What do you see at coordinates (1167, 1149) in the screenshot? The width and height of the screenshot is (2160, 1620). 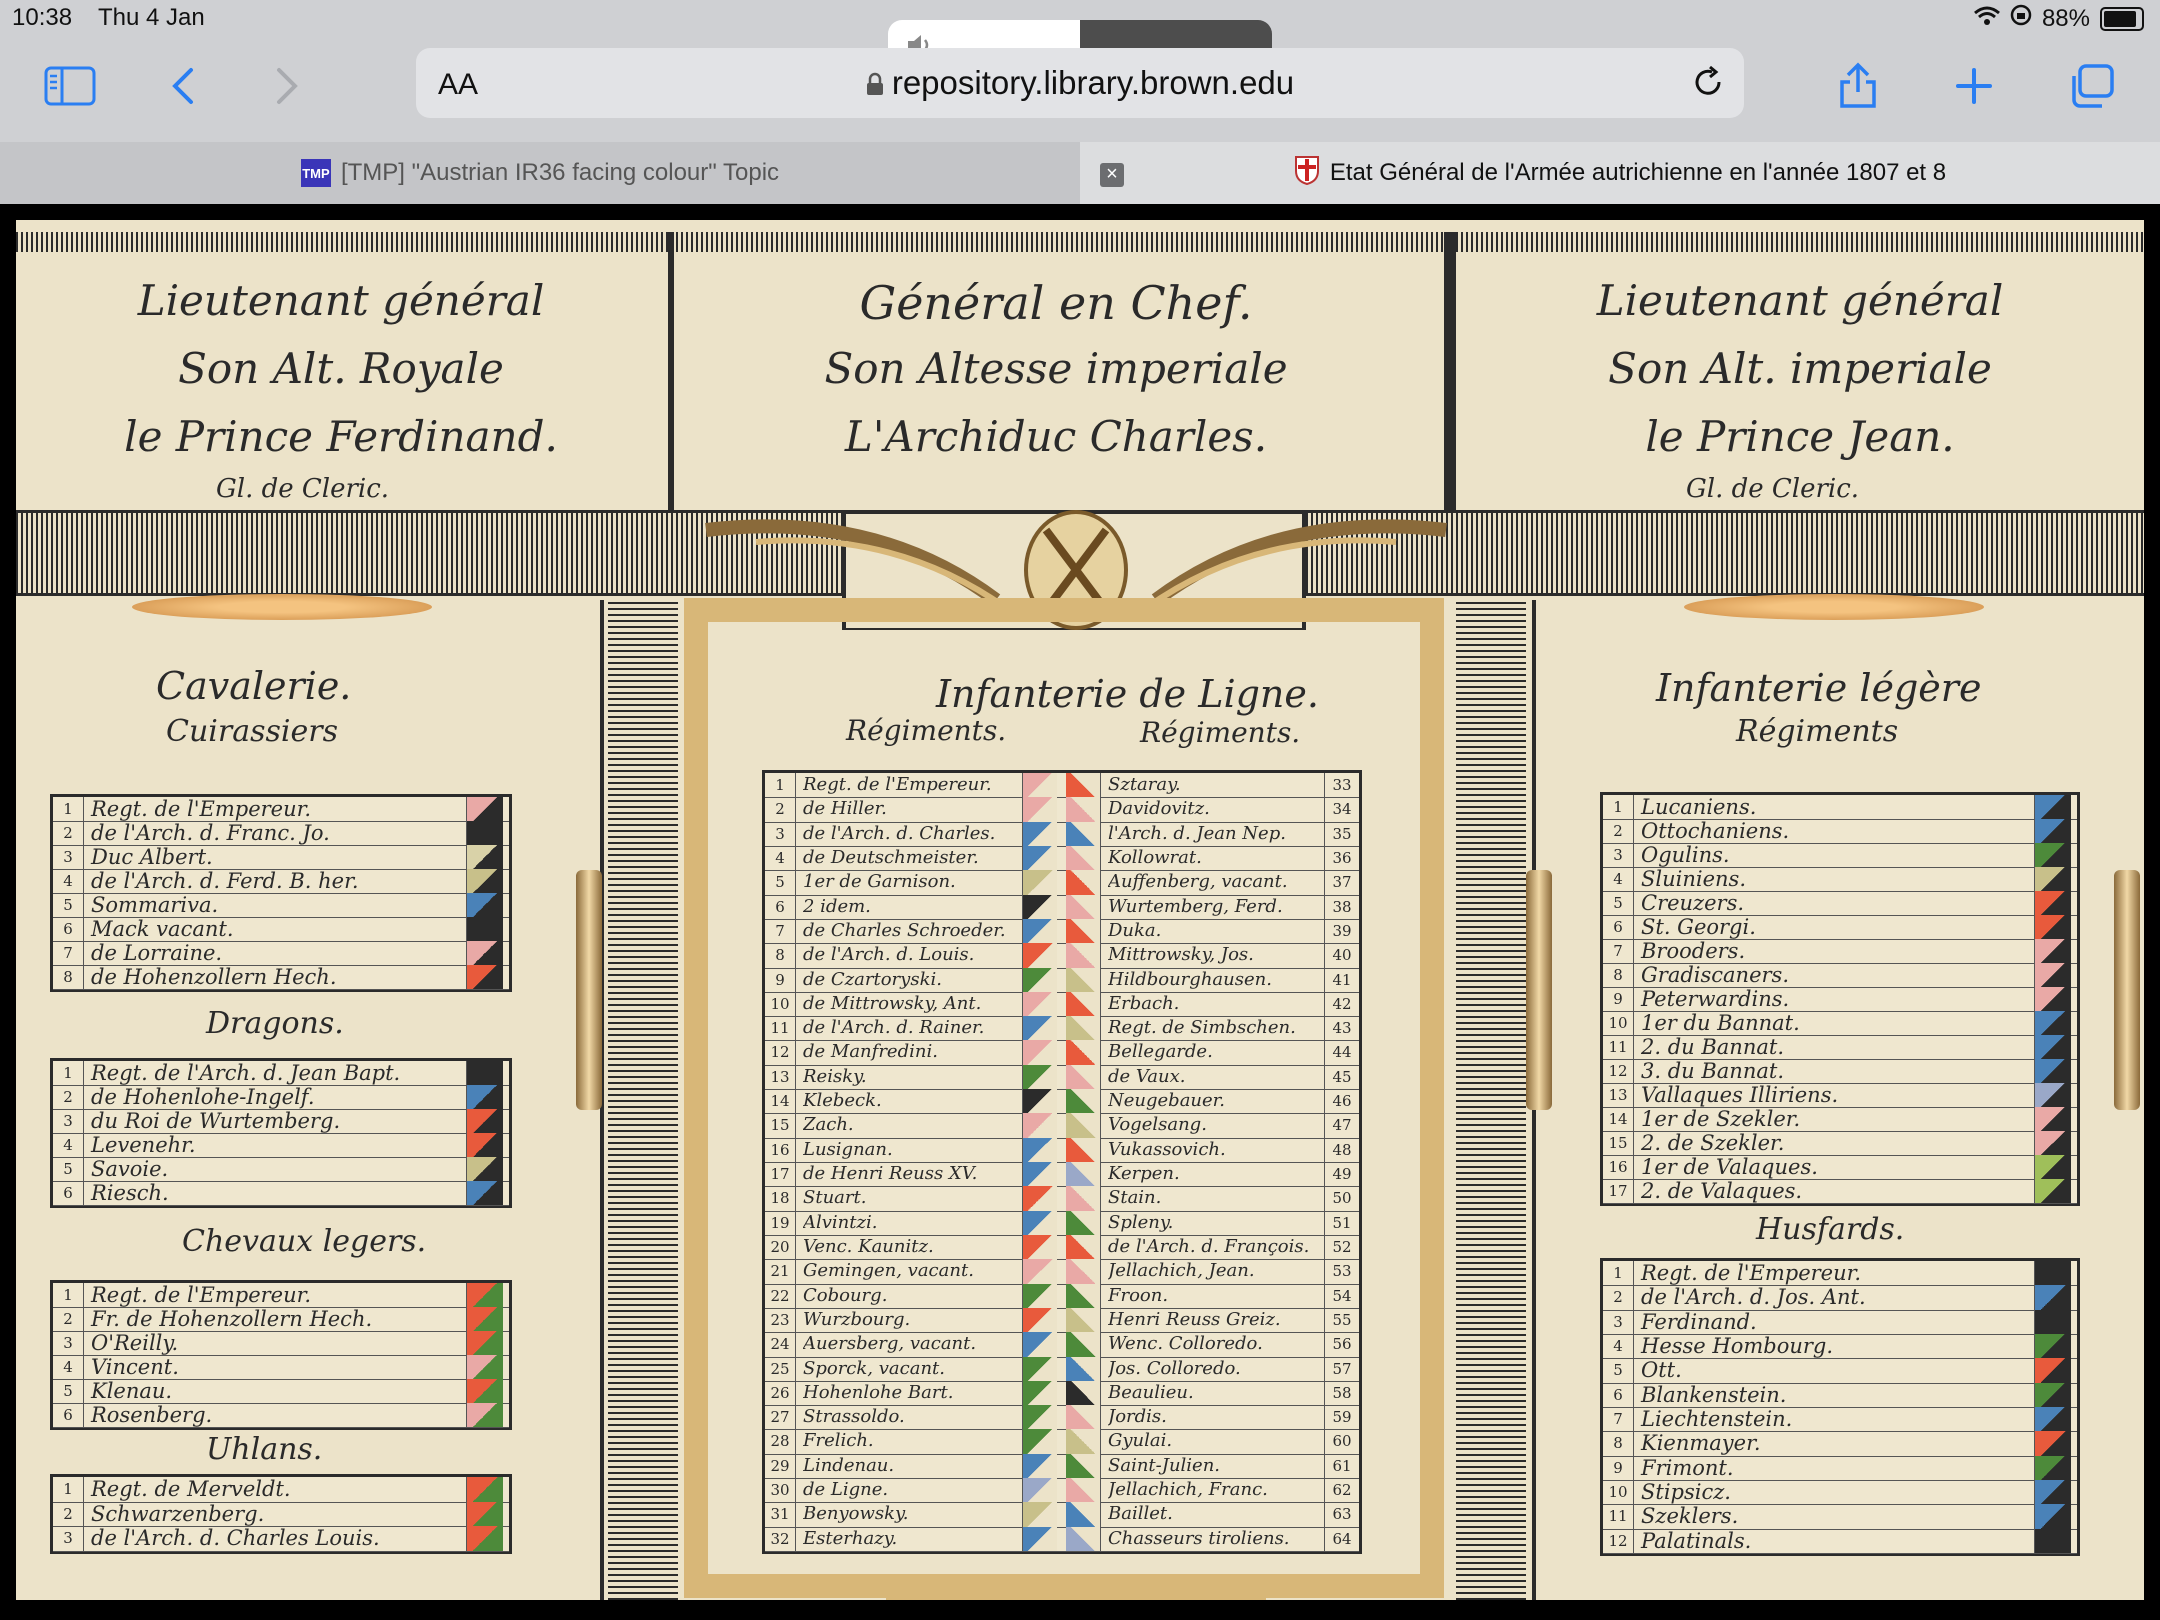 I see `regiment-name: Vukassovich.` at bounding box center [1167, 1149].